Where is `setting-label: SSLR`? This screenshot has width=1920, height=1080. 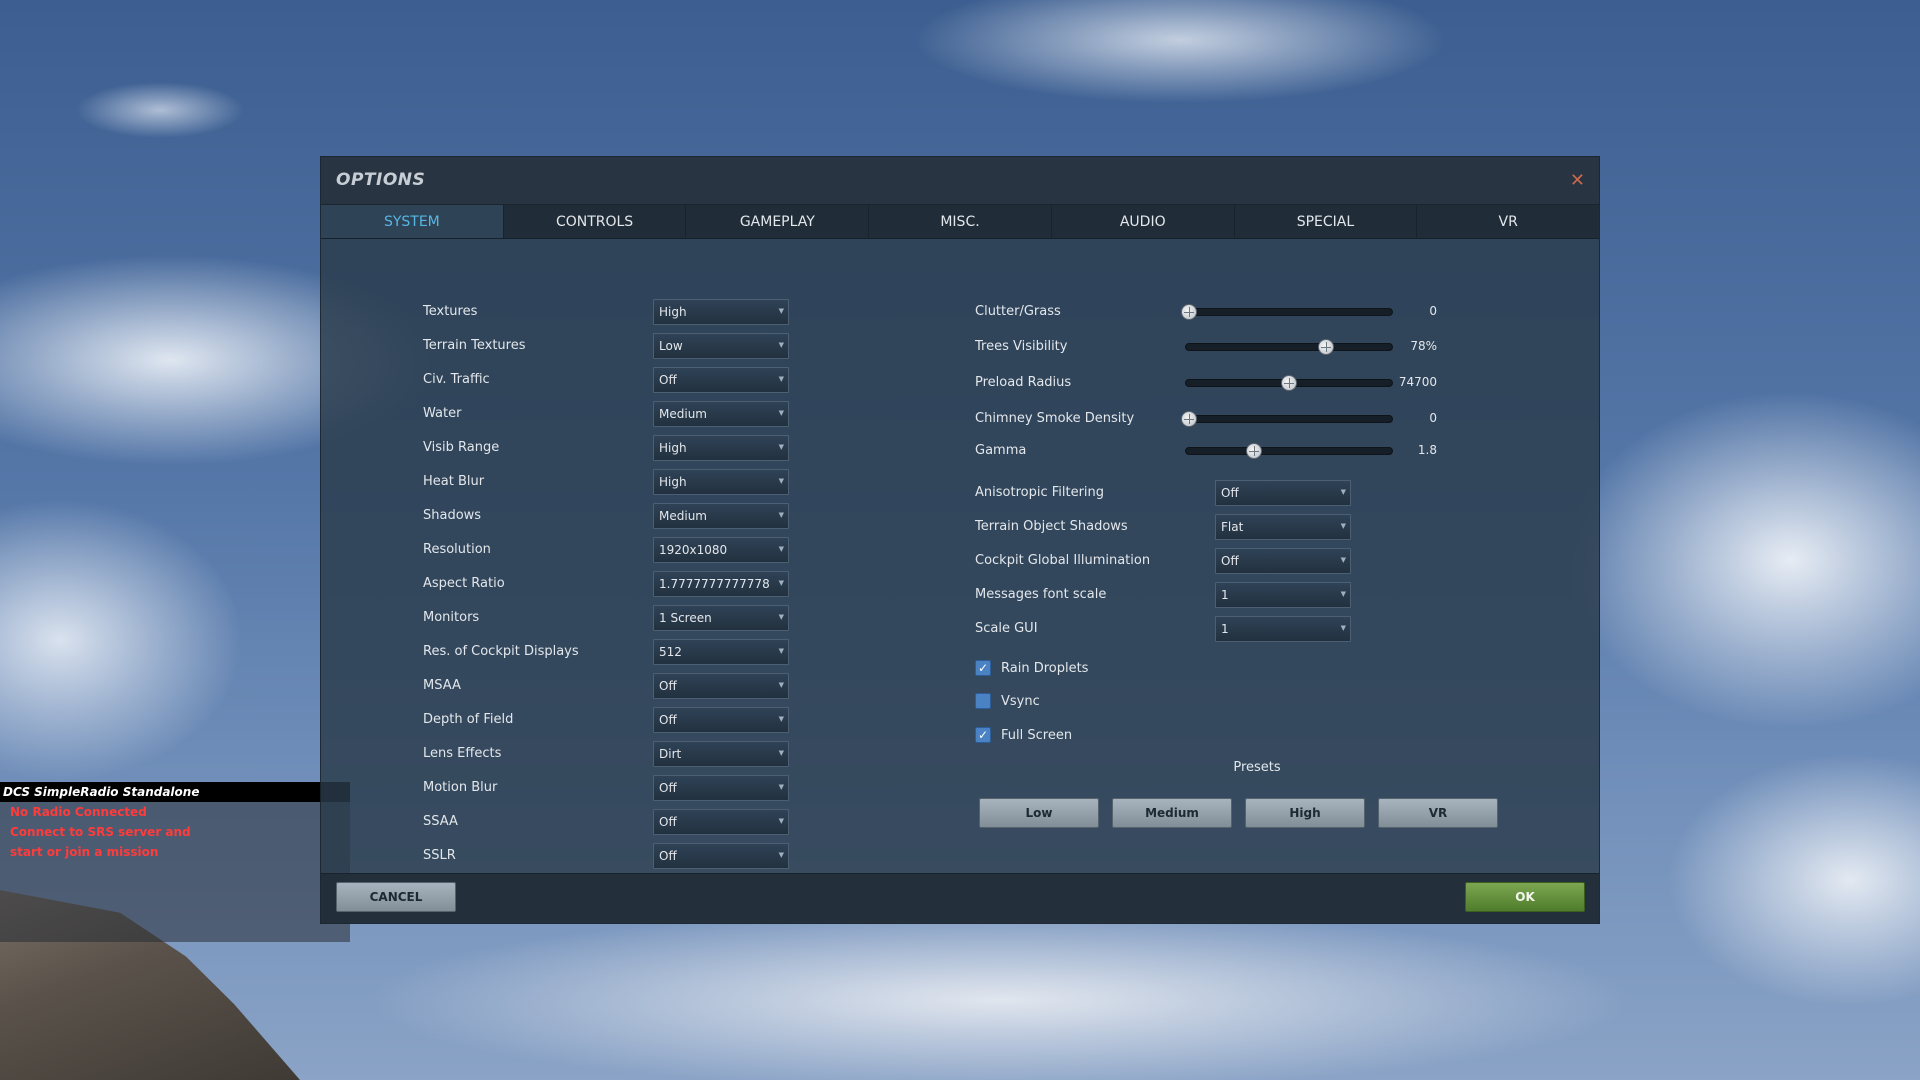
setting-label: SSLR is located at coordinates (439, 855).